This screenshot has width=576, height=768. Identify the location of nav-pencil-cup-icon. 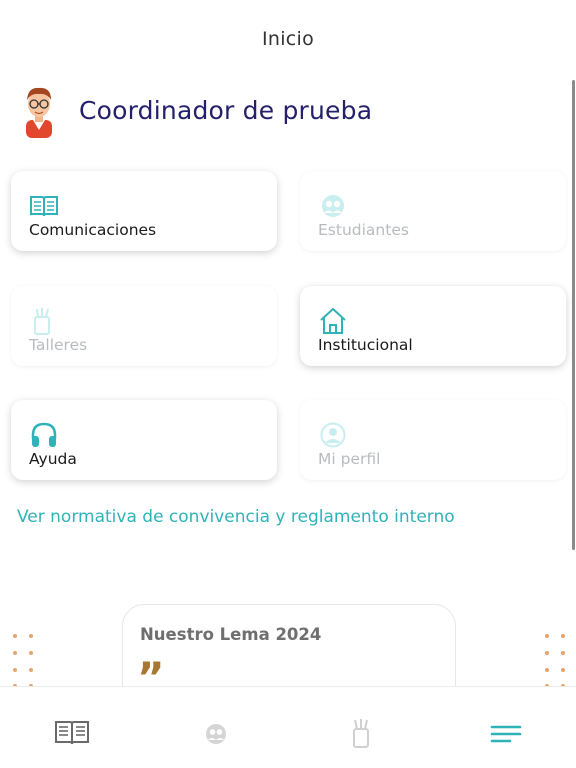
(361, 733).